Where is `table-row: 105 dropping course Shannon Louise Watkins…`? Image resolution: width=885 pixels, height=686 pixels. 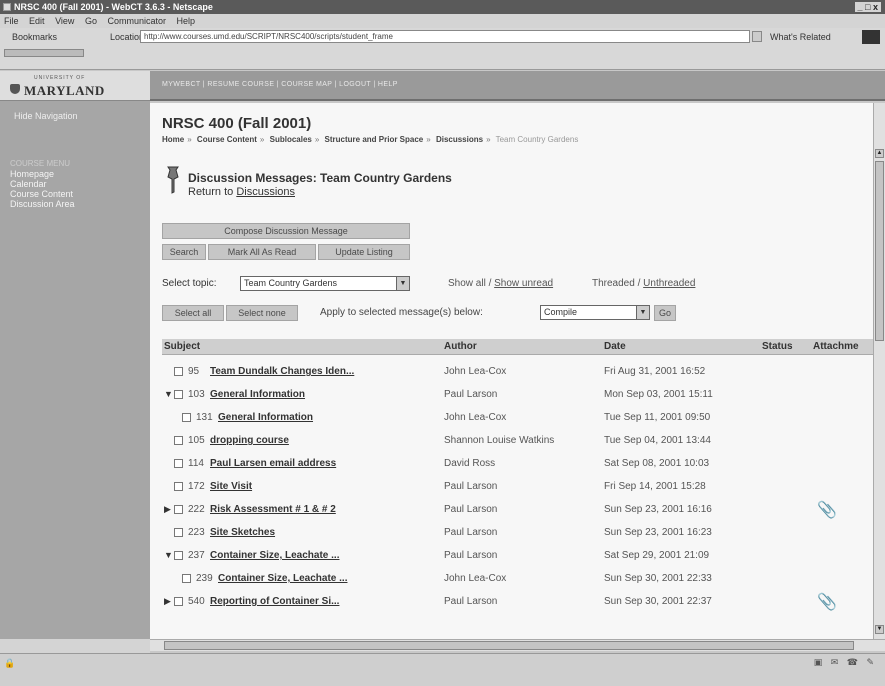
table-row: 105 dropping course Shannon Louise Watkins… is located at coordinates (517, 441).